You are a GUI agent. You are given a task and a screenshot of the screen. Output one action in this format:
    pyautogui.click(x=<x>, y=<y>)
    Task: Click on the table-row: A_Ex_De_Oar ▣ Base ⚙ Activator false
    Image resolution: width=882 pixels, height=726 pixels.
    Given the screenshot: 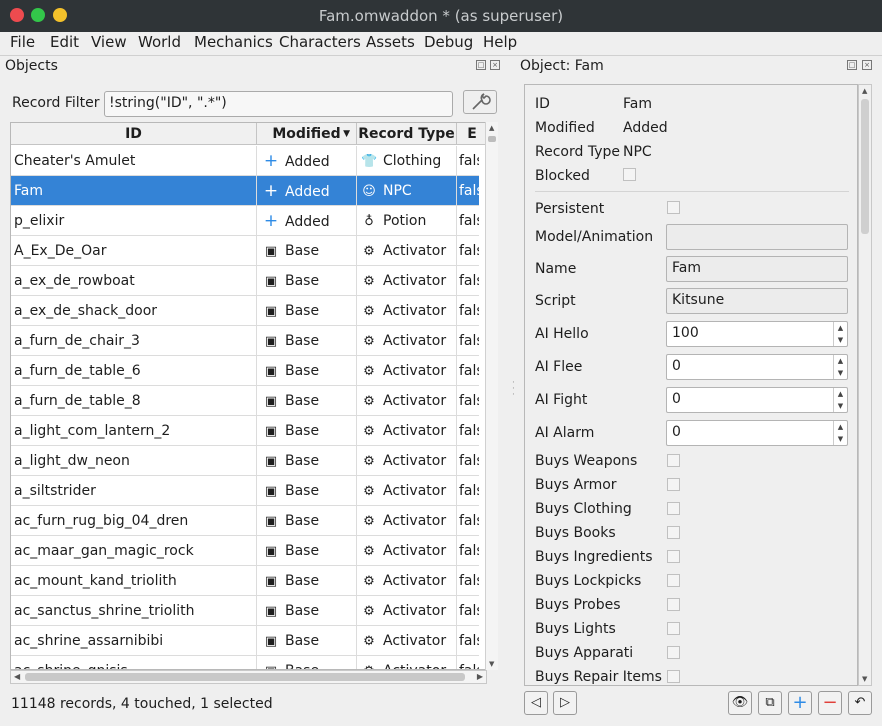 What is the action you would take?
    pyautogui.click(x=245, y=251)
    